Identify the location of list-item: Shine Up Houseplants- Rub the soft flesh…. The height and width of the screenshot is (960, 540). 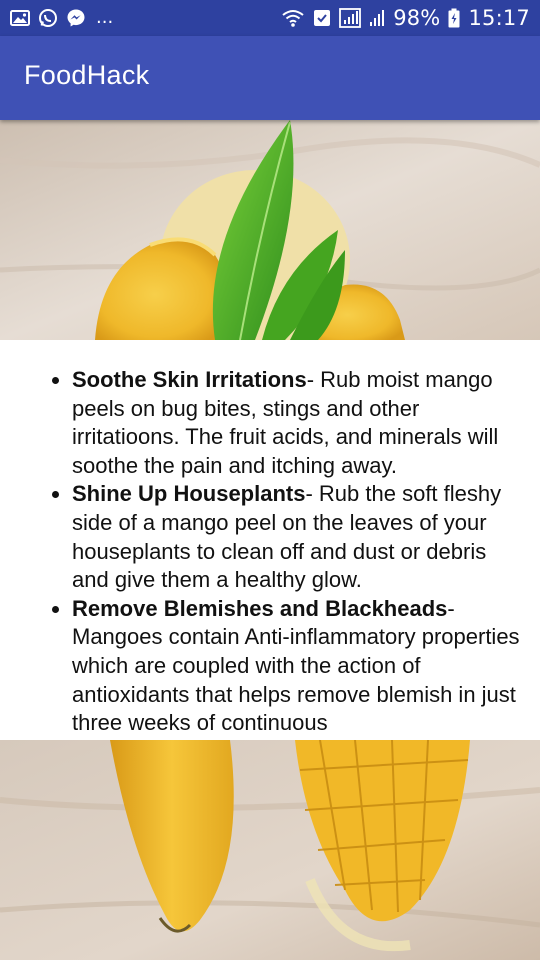
(297, 537).